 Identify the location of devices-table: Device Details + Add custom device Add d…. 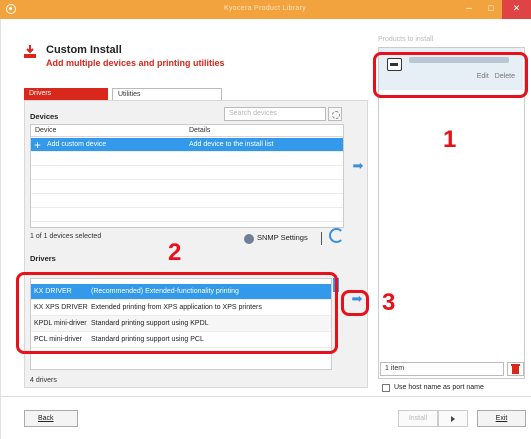
(187, 176).